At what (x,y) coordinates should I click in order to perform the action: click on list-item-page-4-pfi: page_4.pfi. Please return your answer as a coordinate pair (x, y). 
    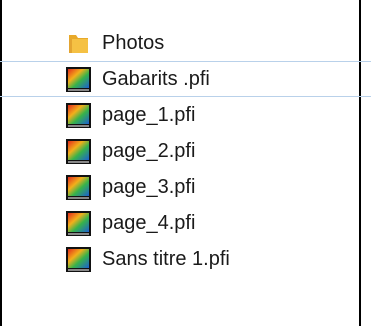
    Looking at the image, I should click on (185, 223).